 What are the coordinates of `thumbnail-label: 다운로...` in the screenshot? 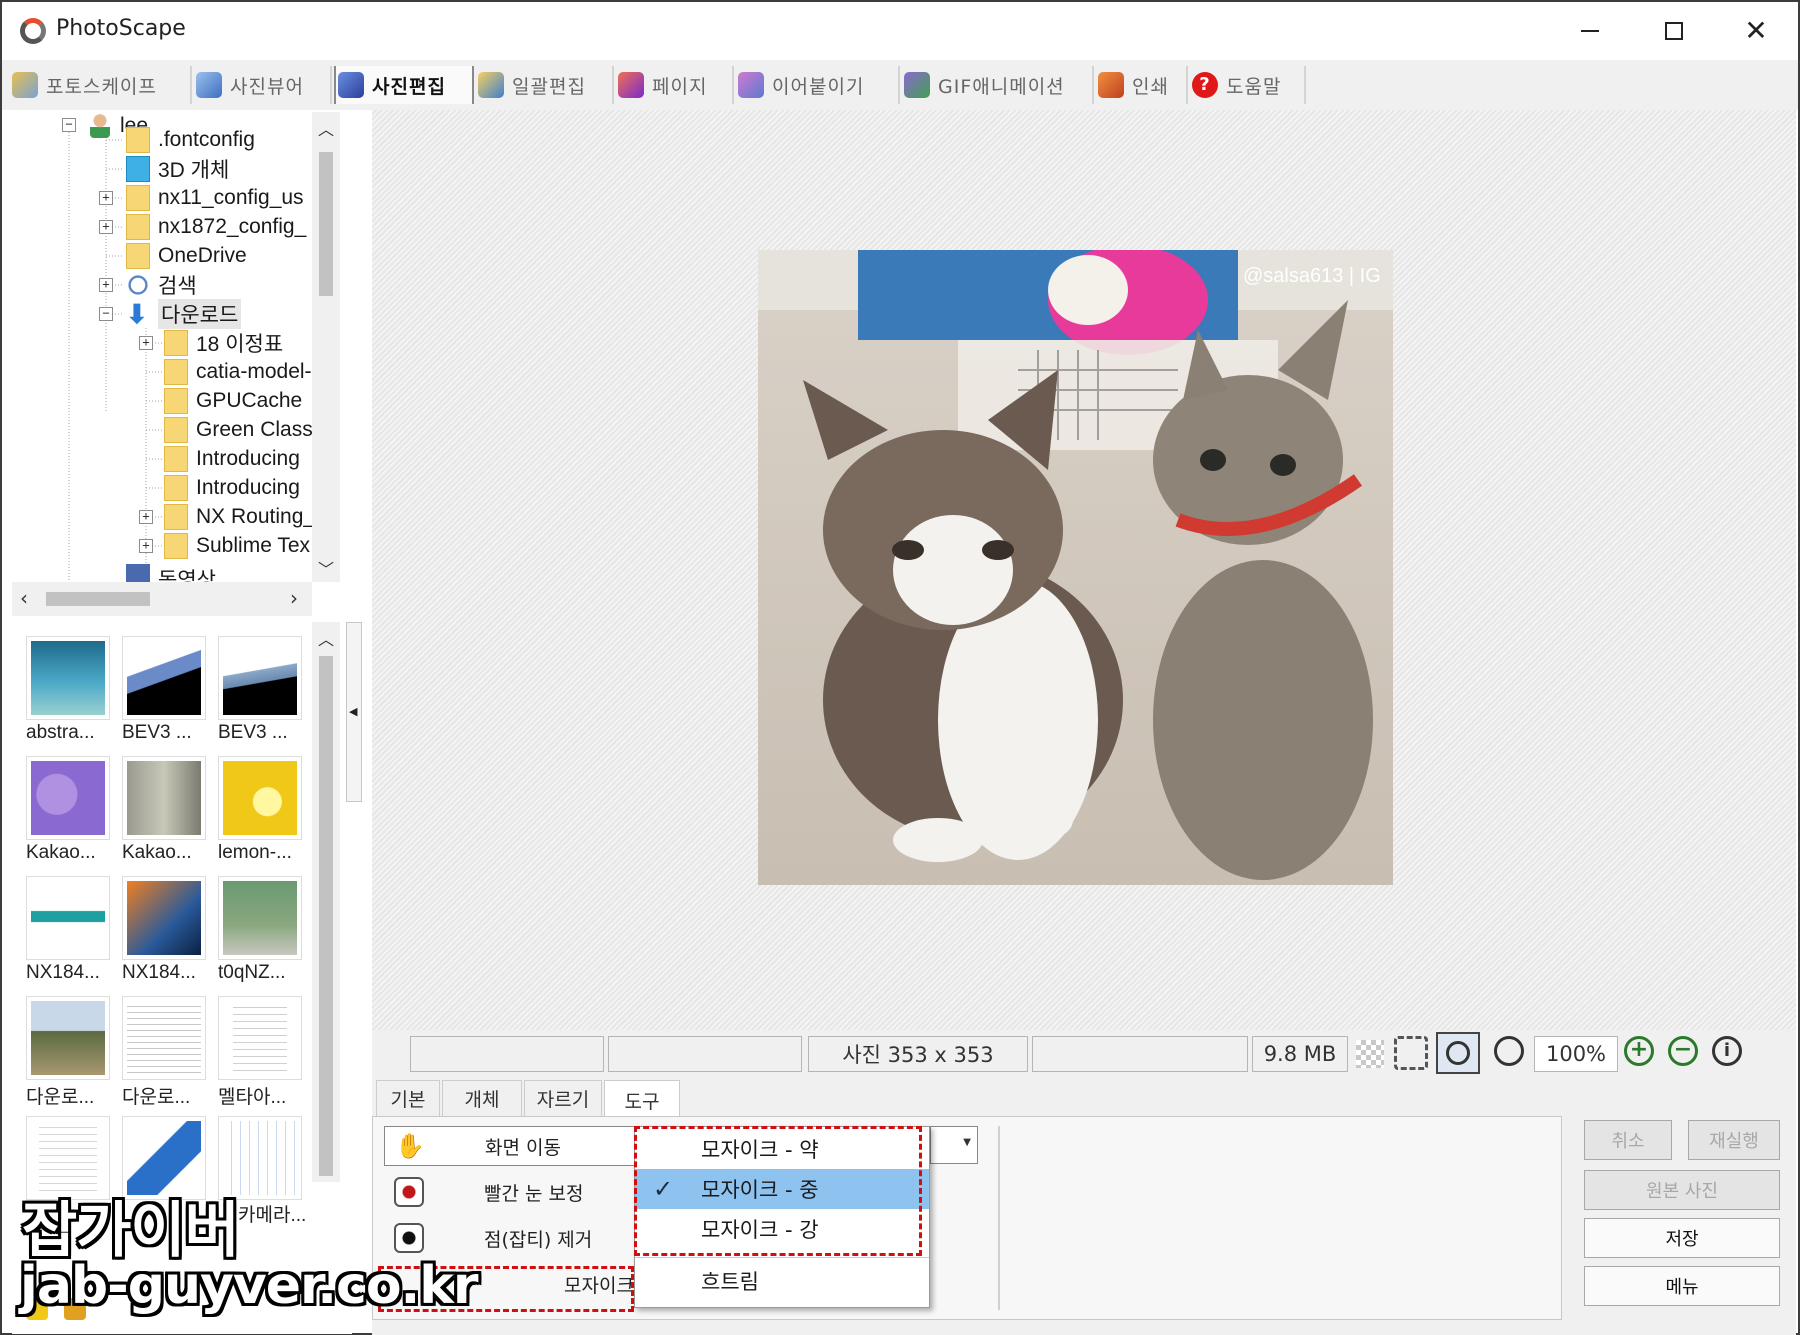 It's located at (60, 1097).